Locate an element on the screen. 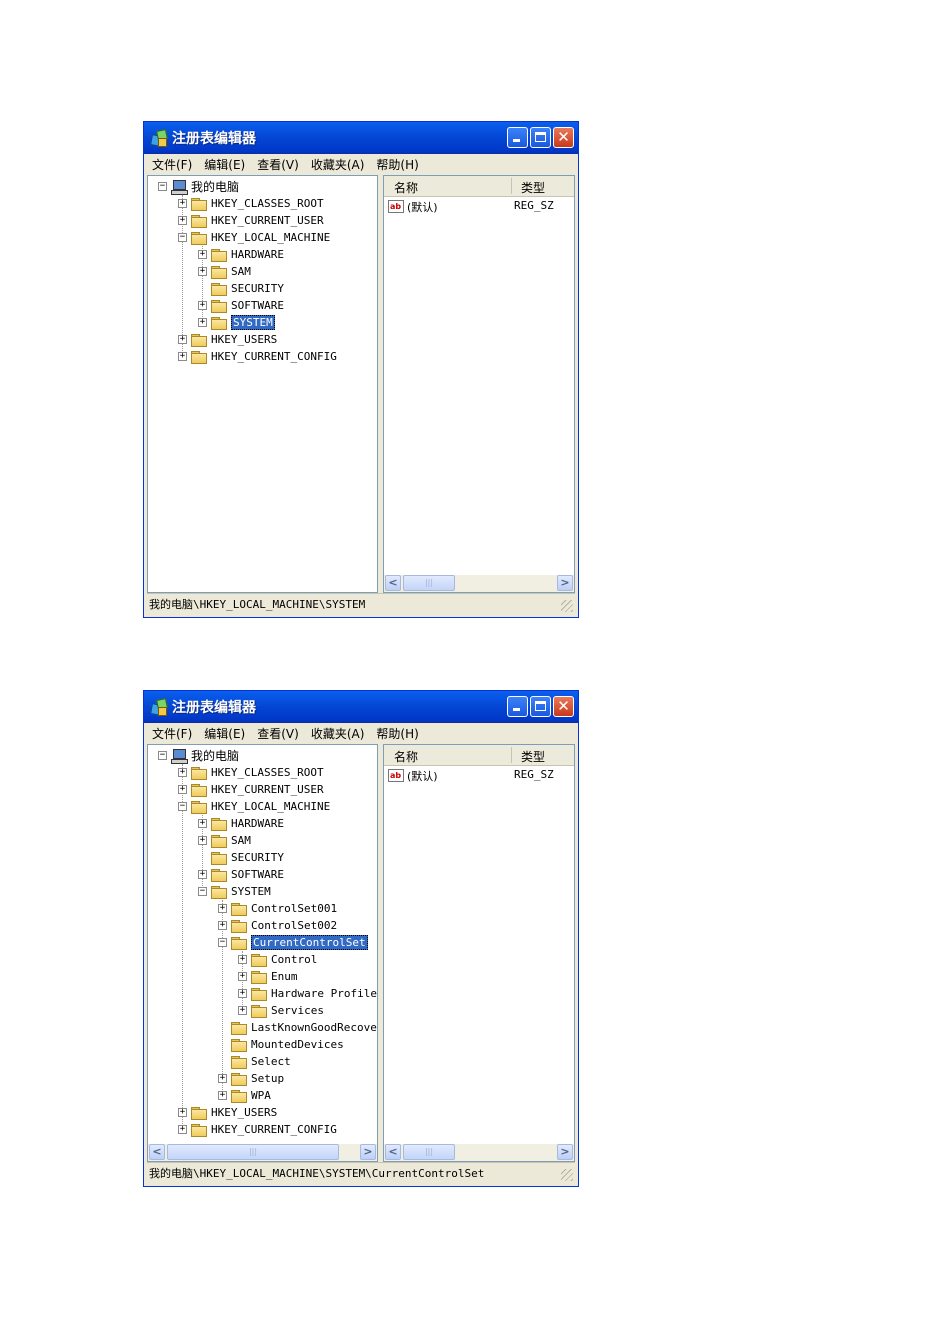 The height and width of the screenshot is (1344, 950). tree-horizontal-scrollbar: < ||| > is located at coordinates (262, 1152).